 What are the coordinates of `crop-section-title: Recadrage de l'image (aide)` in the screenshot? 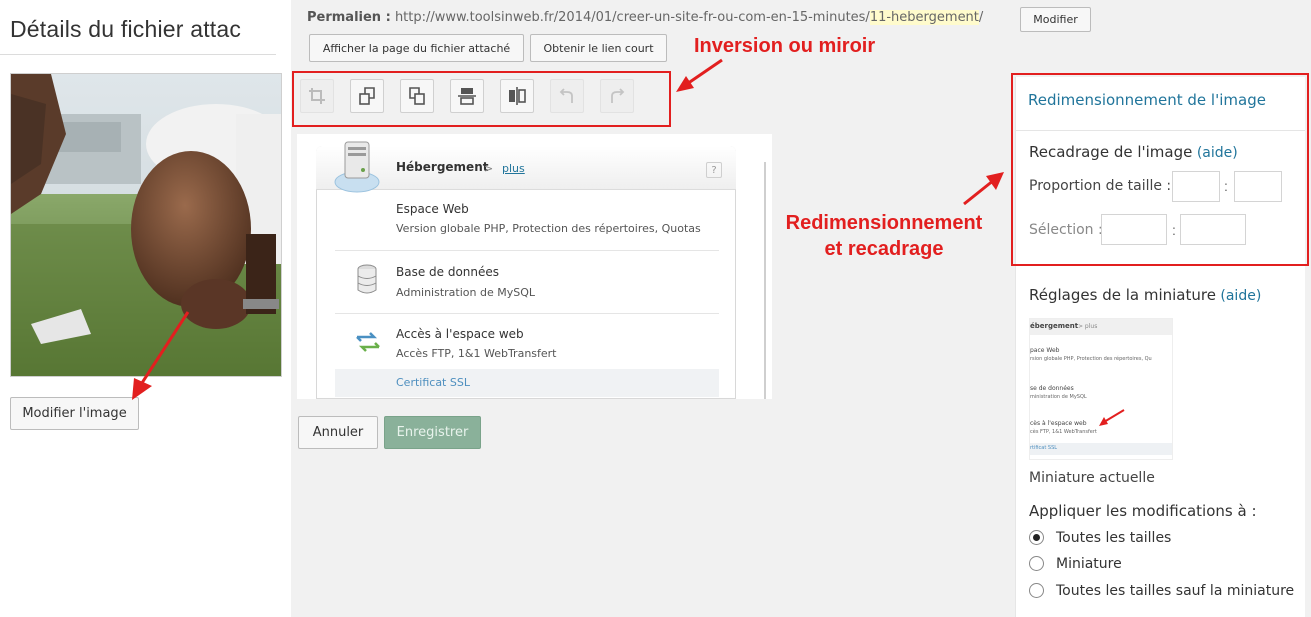 It's located at (1133, 152).